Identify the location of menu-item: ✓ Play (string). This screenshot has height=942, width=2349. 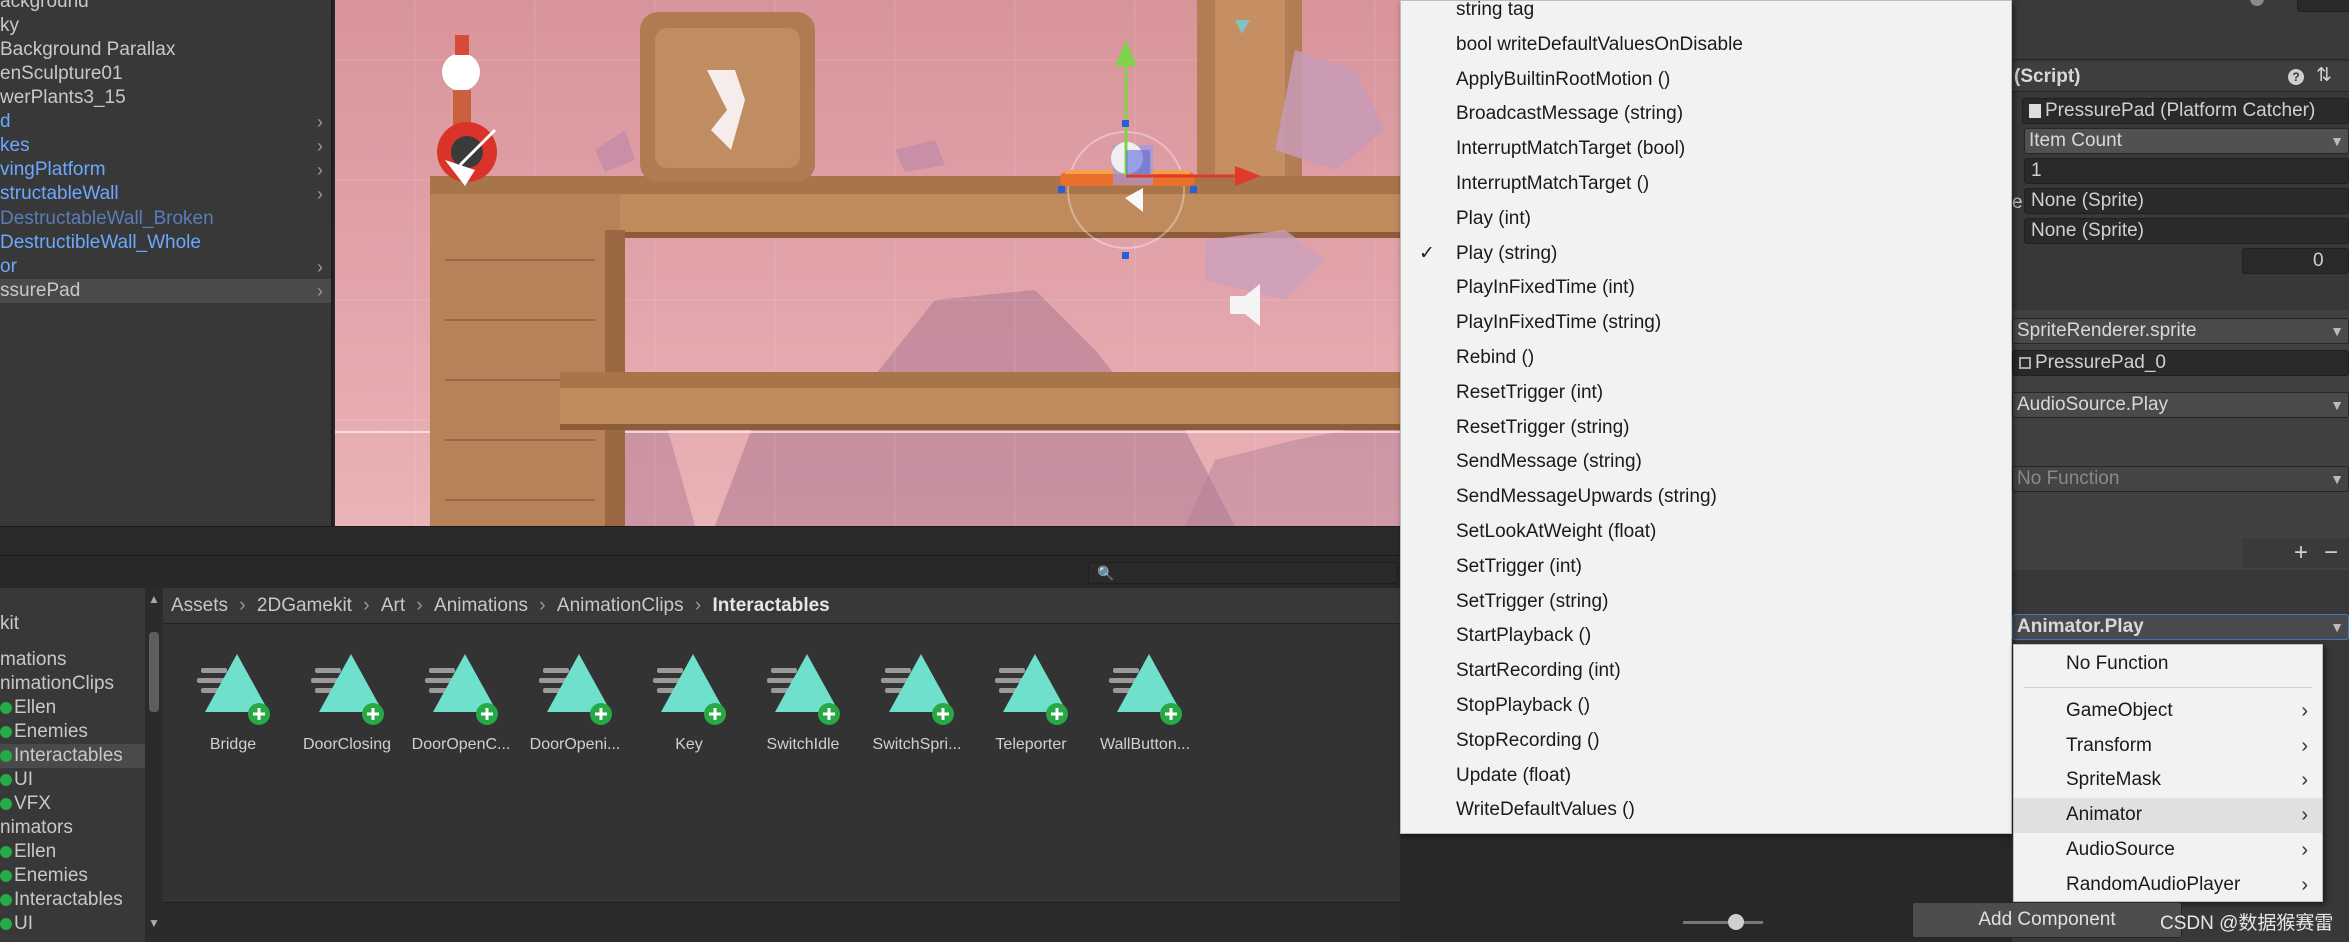
(1706, 254).